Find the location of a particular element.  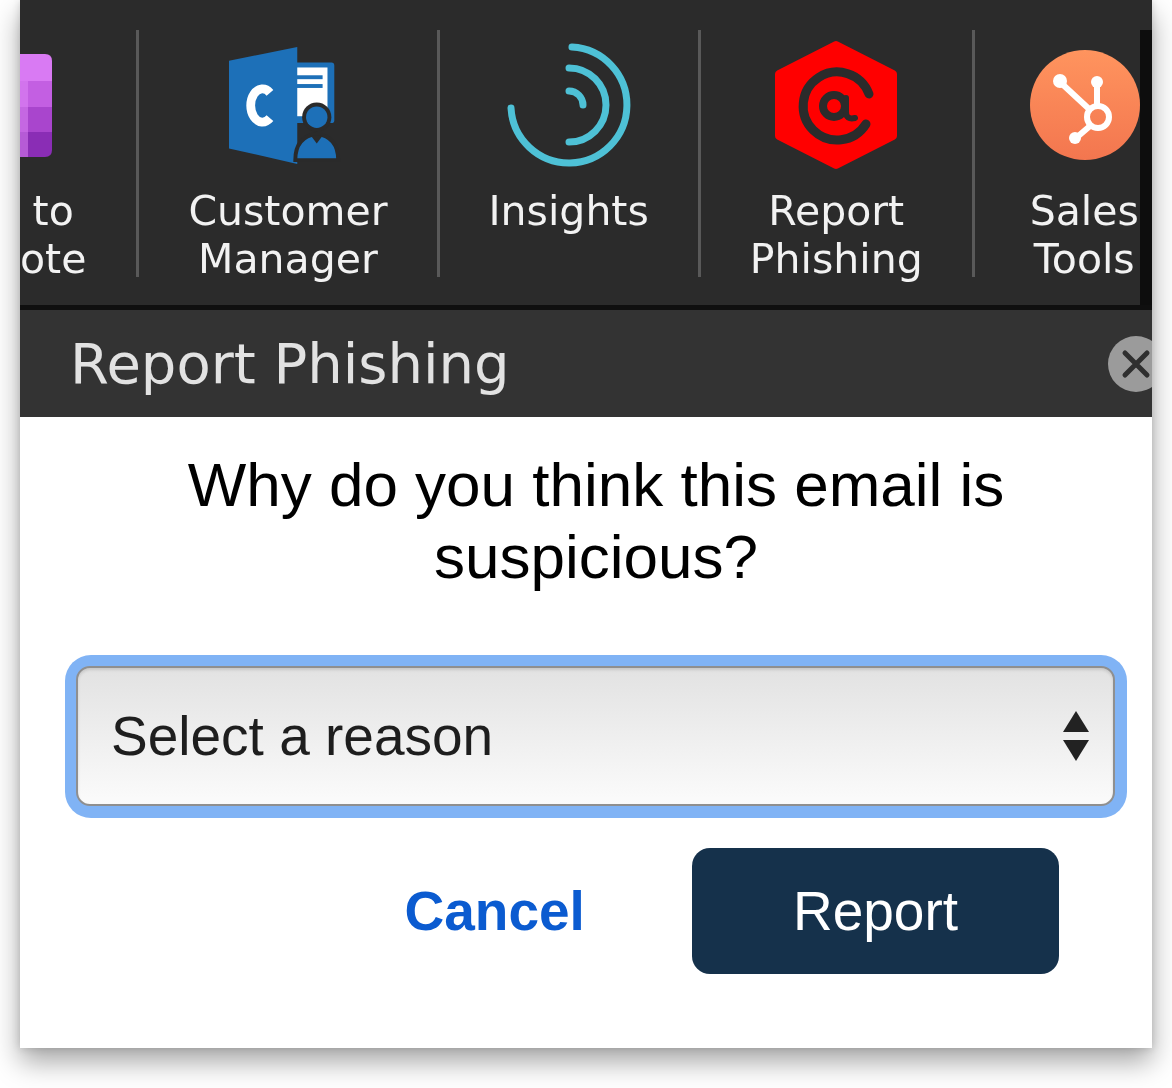

question-text: Why do you think this email is suspicious? is located at coordinates (596, 521).